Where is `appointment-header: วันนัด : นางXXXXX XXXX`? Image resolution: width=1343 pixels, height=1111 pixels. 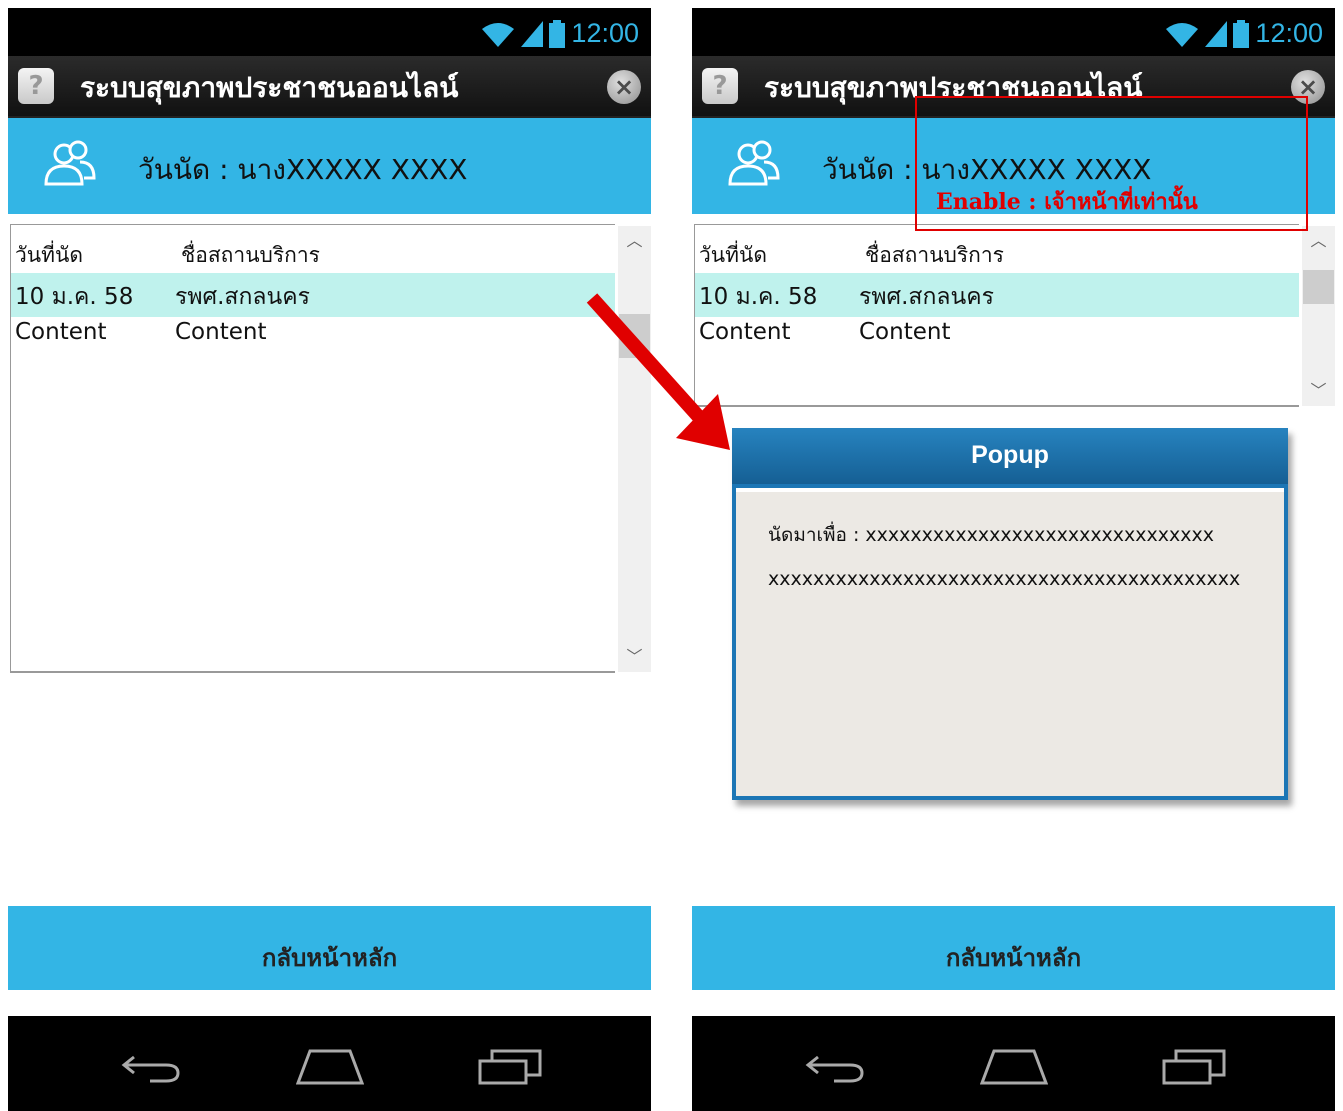
appointment-header: วันนัด : นางXXXXX XXXX is located at coordinates (329, 166).